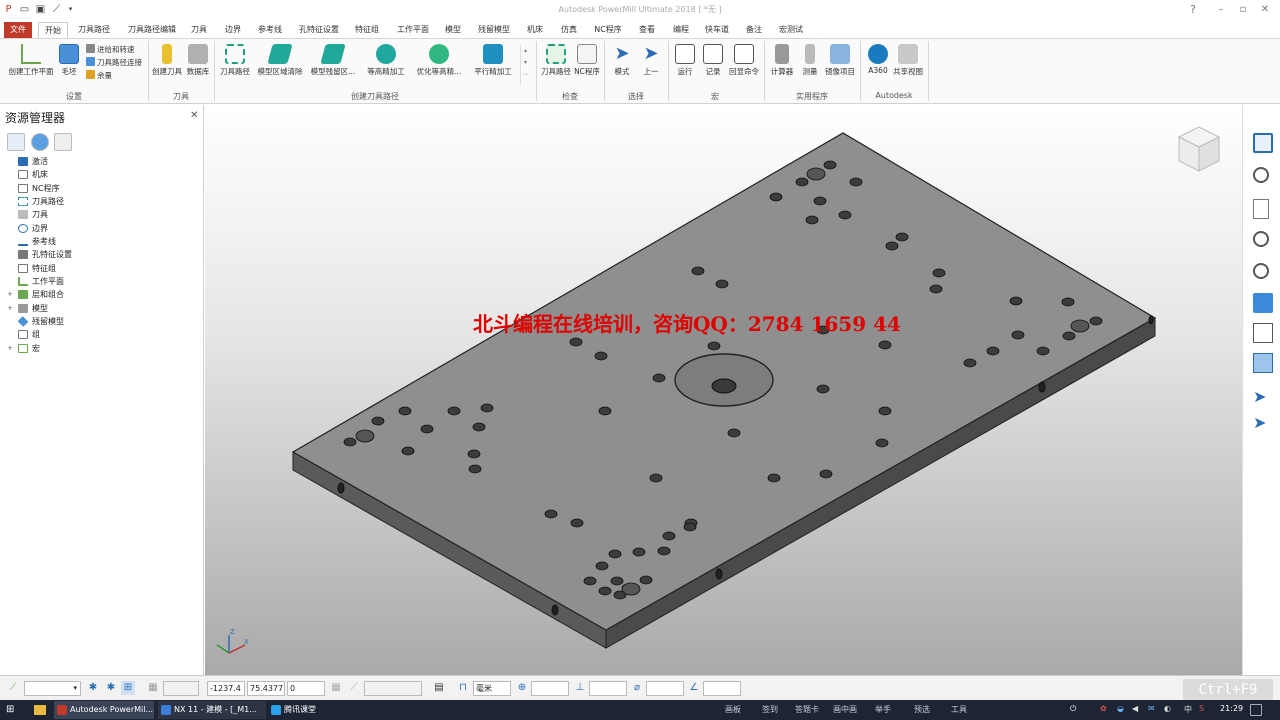  What do you see at coordinates (569, 30) in the screenshot?
I see `tab-simulation: 仿真` at bounding box center [569, 30].